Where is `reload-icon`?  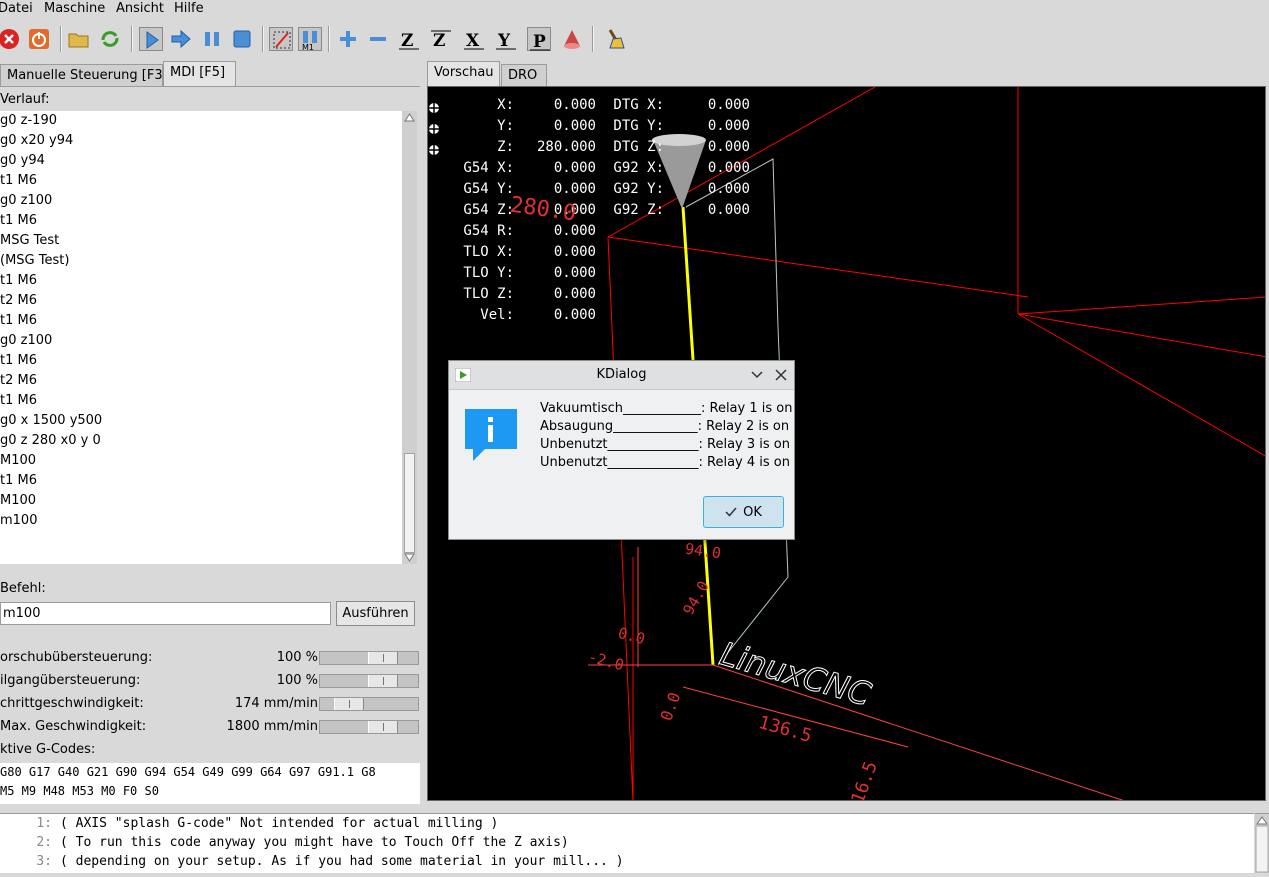
reload-icon is located at coordinates (110, 39).